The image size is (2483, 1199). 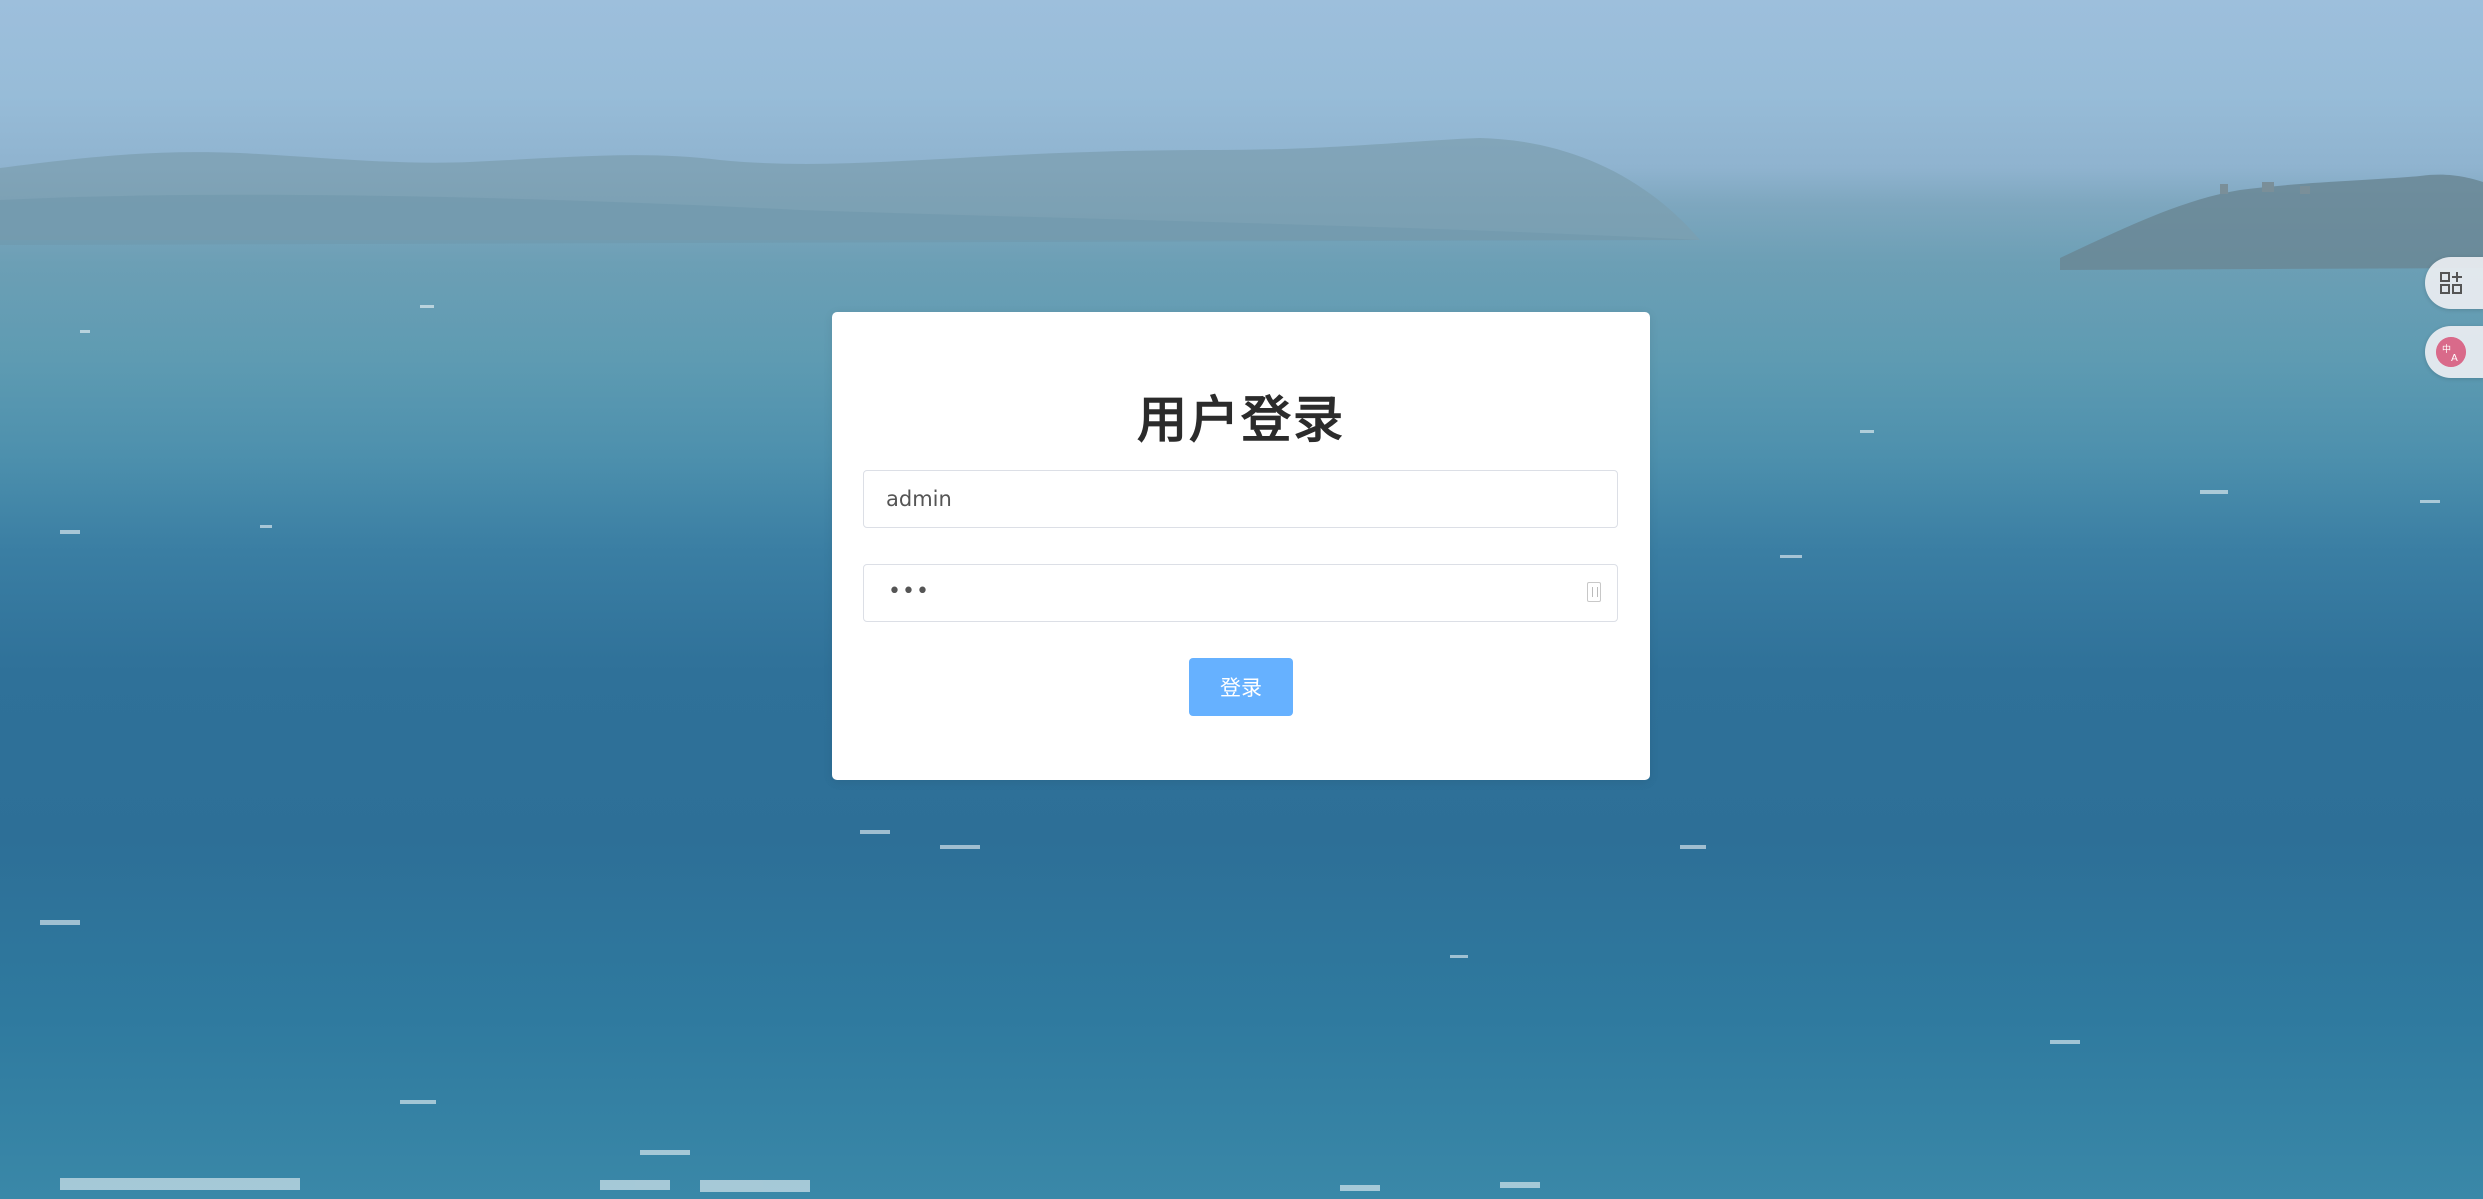 I want to click on translate-side-button: 中 A, so click(x=2454, y=352).